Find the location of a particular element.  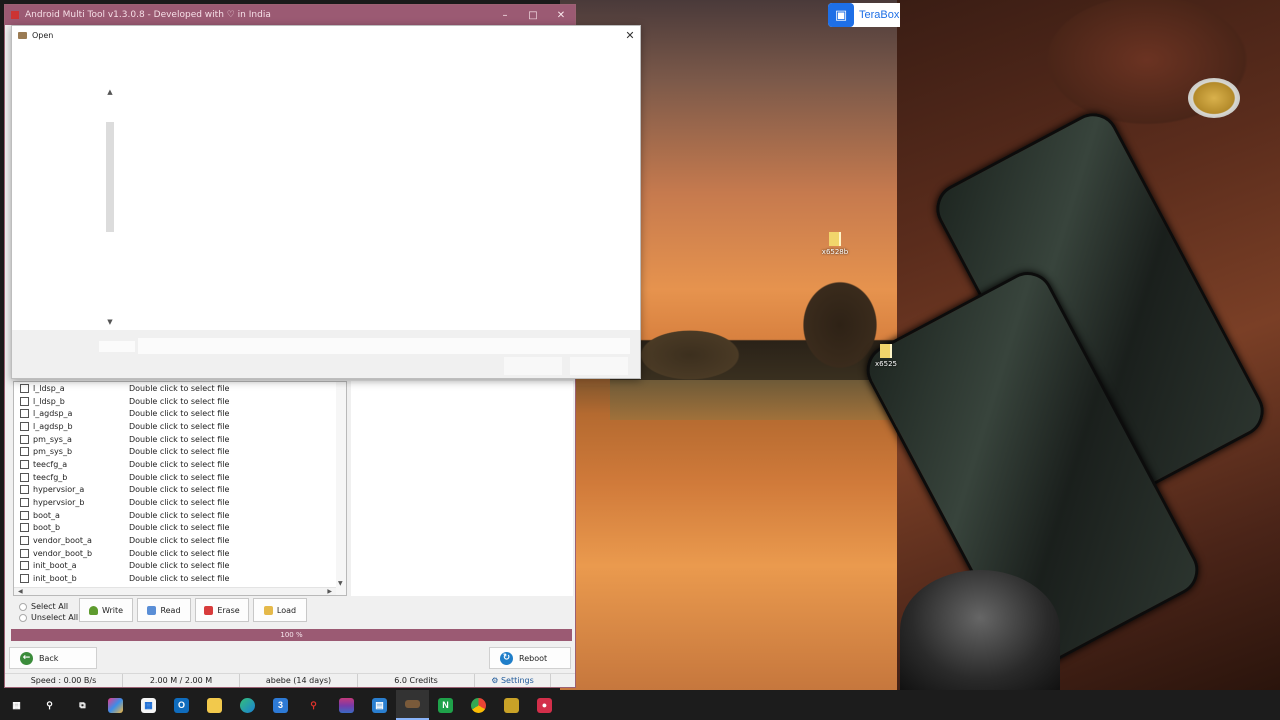

app-red-button: ⚲ is located at coordinates (313, 705).